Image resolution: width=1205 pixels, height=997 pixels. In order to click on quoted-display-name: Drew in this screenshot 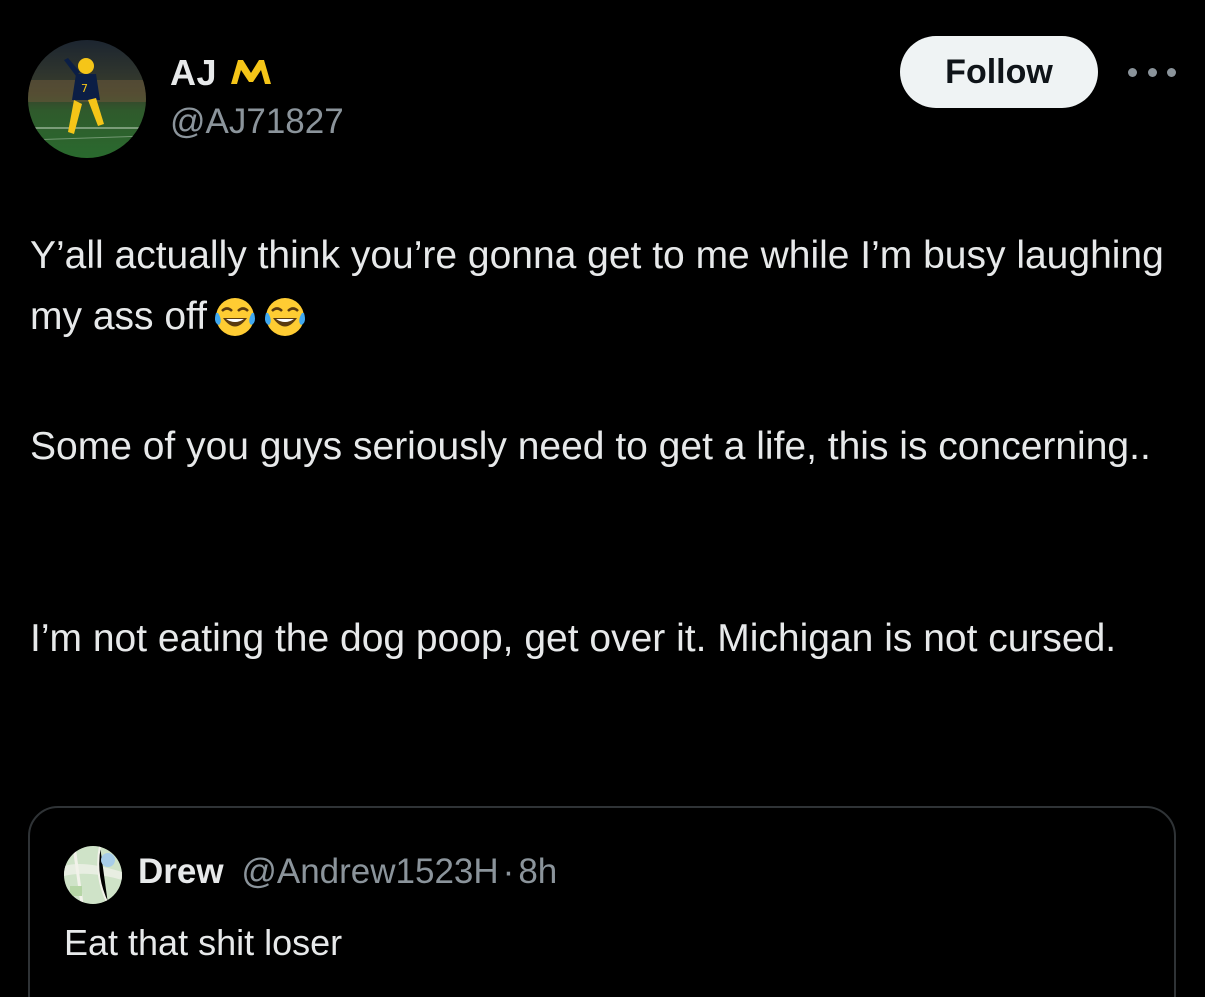, I will do `click(181, 871)`.